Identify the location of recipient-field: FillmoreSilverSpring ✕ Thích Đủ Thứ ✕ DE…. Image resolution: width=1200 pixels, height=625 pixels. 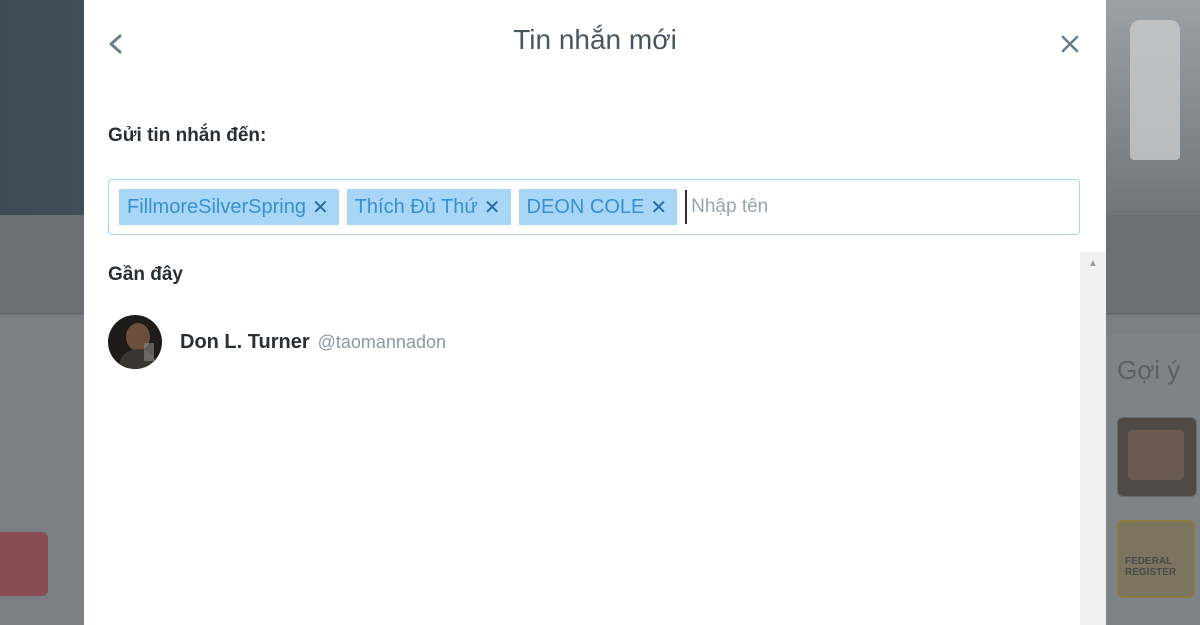
(594, 207).